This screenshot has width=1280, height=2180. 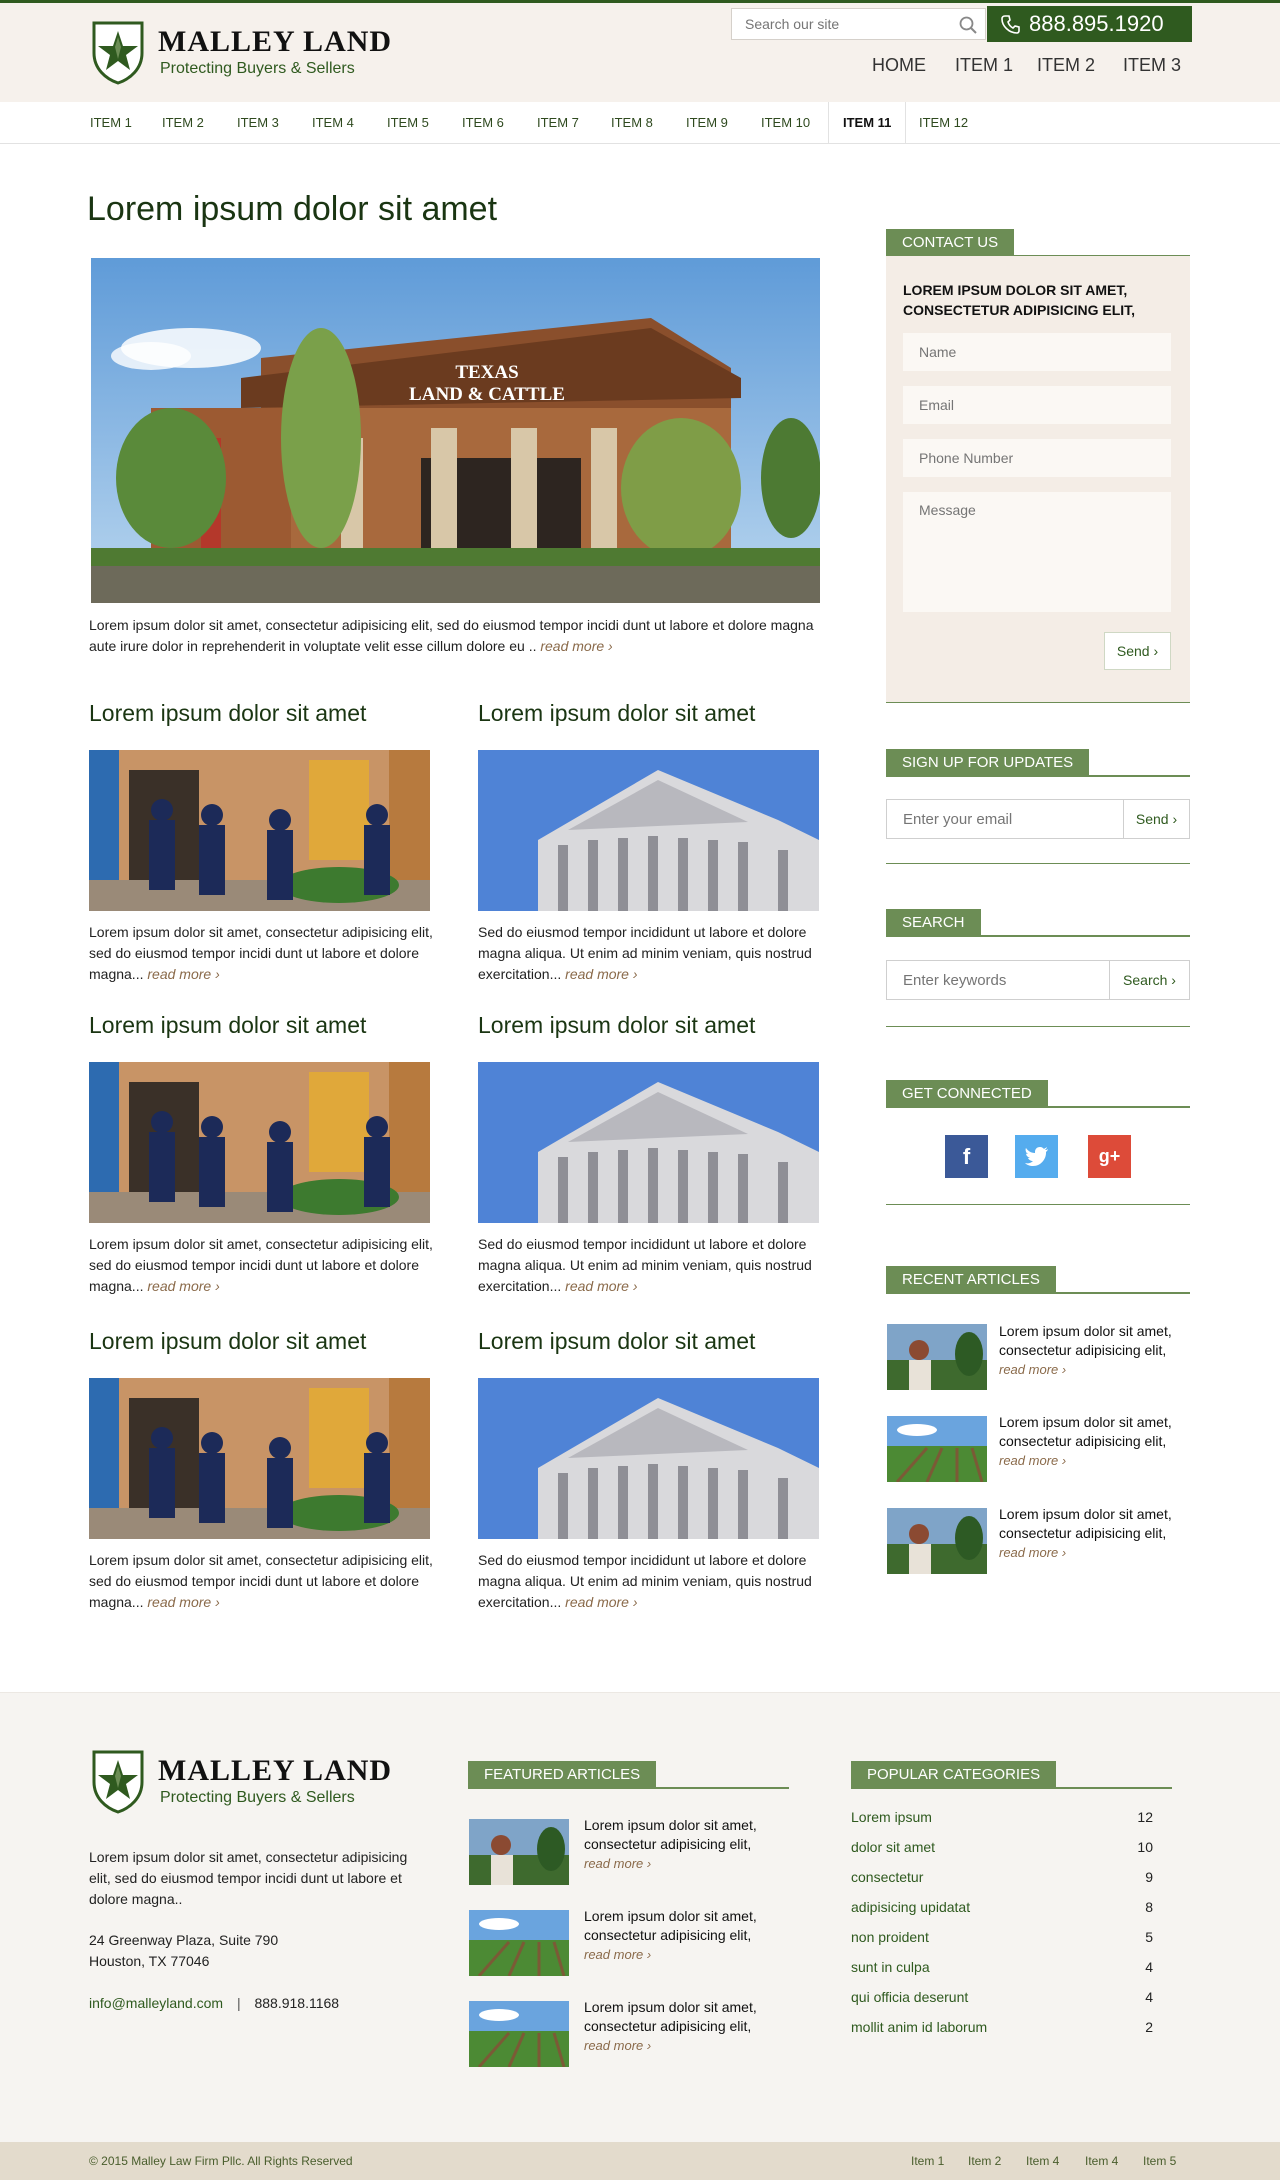 I want to click on article-1-title: Lorem ipsum dolor sit amet, so click(x=227, y=713).